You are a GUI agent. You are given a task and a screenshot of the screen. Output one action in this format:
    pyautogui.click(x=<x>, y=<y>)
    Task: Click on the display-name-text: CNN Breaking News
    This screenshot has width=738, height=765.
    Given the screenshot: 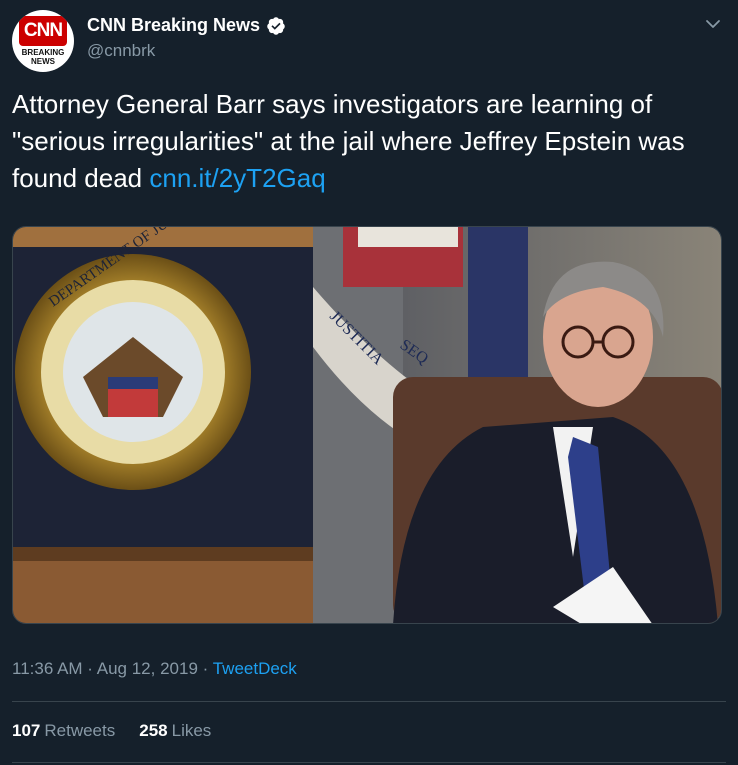 What is the action you would take?
    pyautogui.click(x=173, y=25)
    